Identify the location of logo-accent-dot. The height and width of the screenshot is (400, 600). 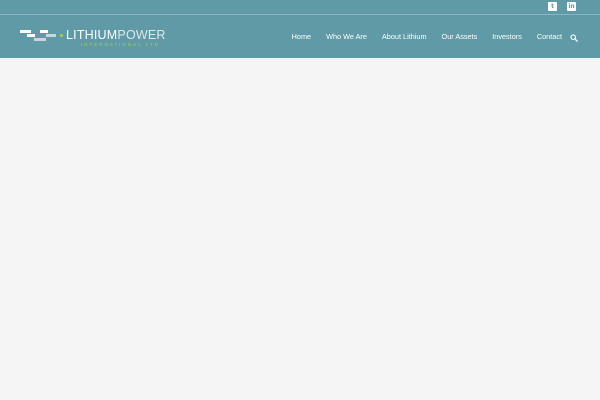
(61, 35).